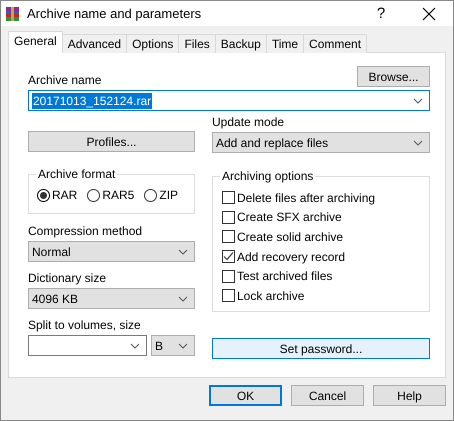 This screenshot has width=454, height=421. What do you see at coordinates (111, 251) in the screenshot?
I see `compression-dropdown: Normal` at bounding box center [111, 251].